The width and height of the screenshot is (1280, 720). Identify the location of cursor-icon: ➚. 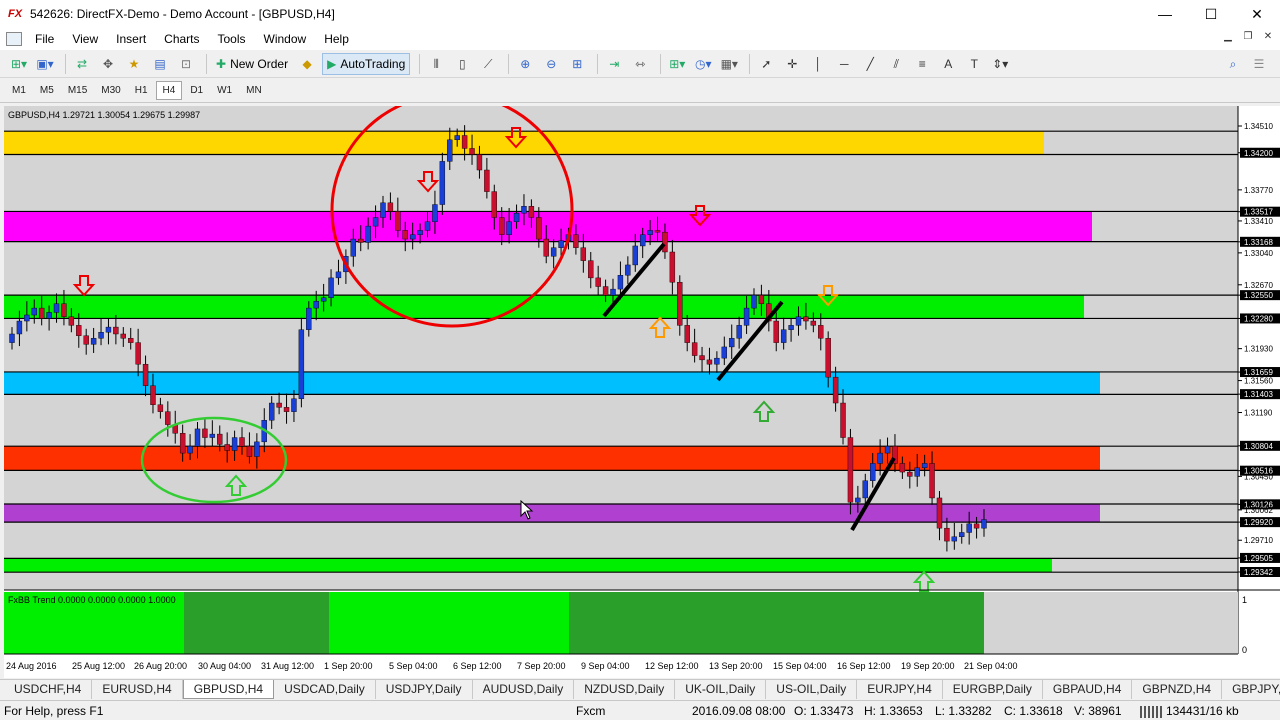
(766, 64).